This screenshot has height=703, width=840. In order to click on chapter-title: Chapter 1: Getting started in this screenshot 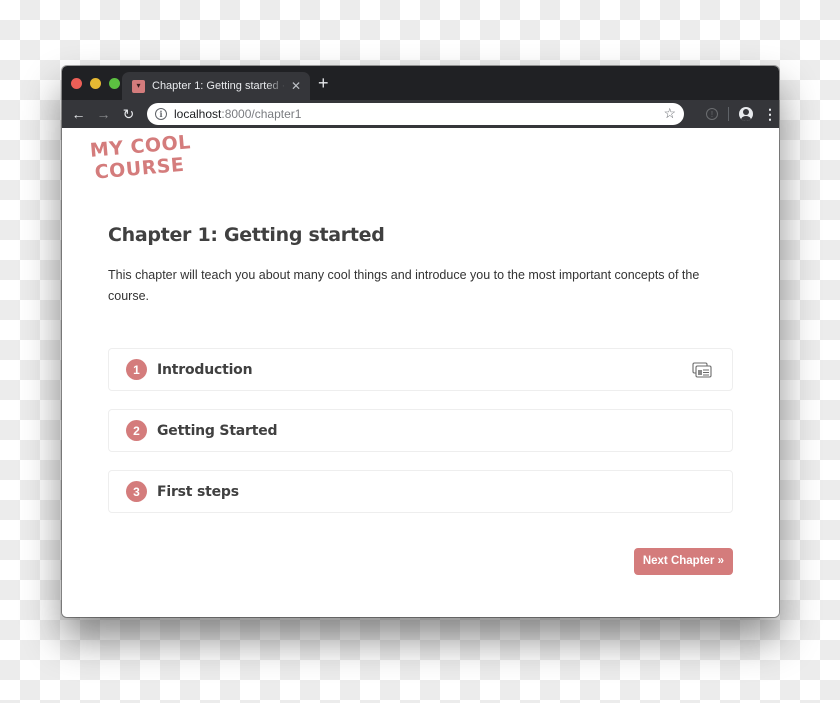, I will do `click(246, 235)`.